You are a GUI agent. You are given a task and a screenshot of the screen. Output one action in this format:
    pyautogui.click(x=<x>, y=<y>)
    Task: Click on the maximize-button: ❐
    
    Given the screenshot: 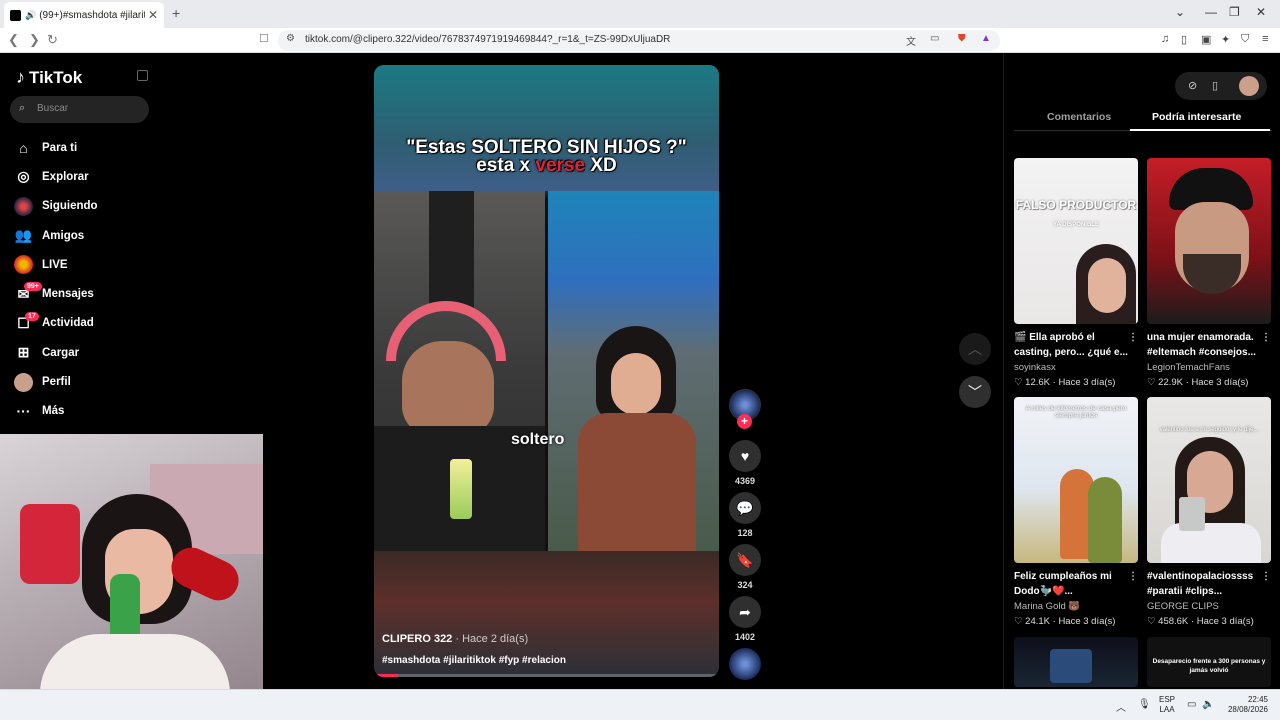 What is the action you would take?
    pyautogui.click(x=1234, y=12)
    